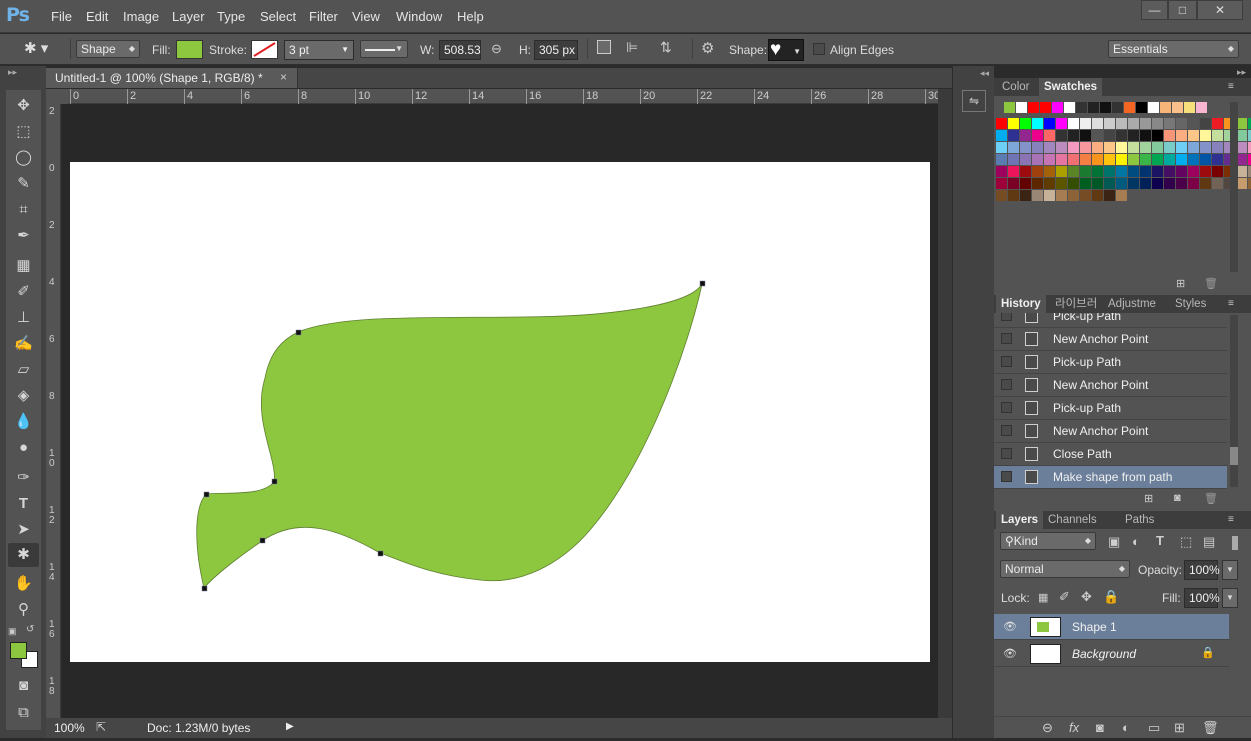 This screenshot has height=741, width=1251. I want to click on lock-all-icon: 🔒, so click(1111, 597).